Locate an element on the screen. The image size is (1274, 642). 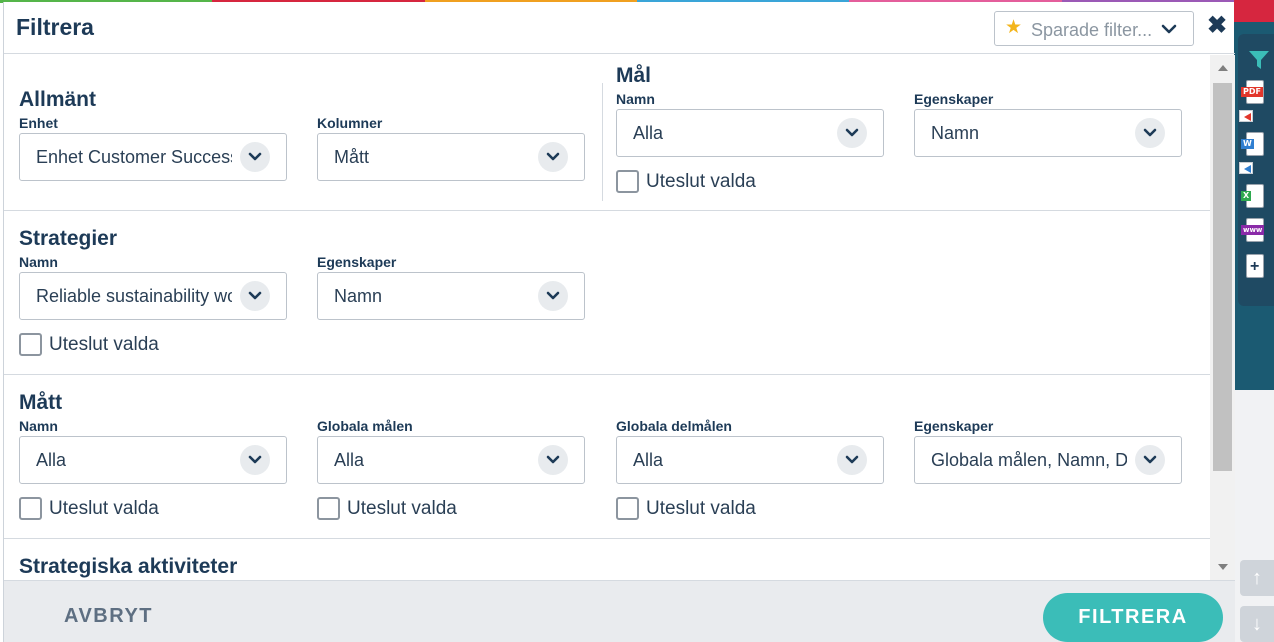
scroll-up-button: ↑ is located at coordinates (1257, 578).